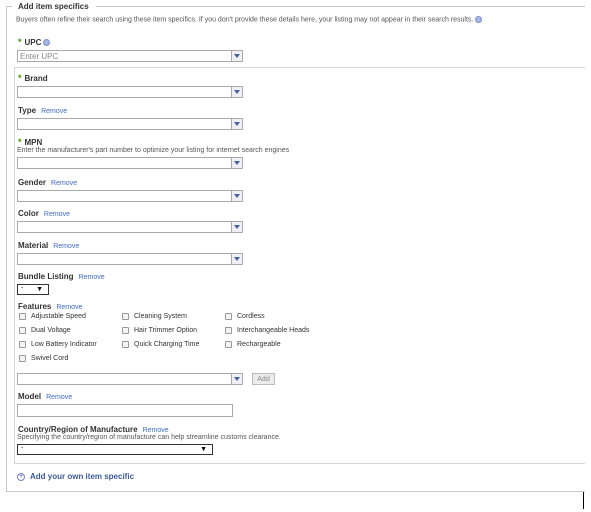 The height and width of the screenshot is (512, 591). What do you see at coordinates (32, 182) in the screenshot?
I see `gender-label-text: Gender` at bounding box center [32, 182].